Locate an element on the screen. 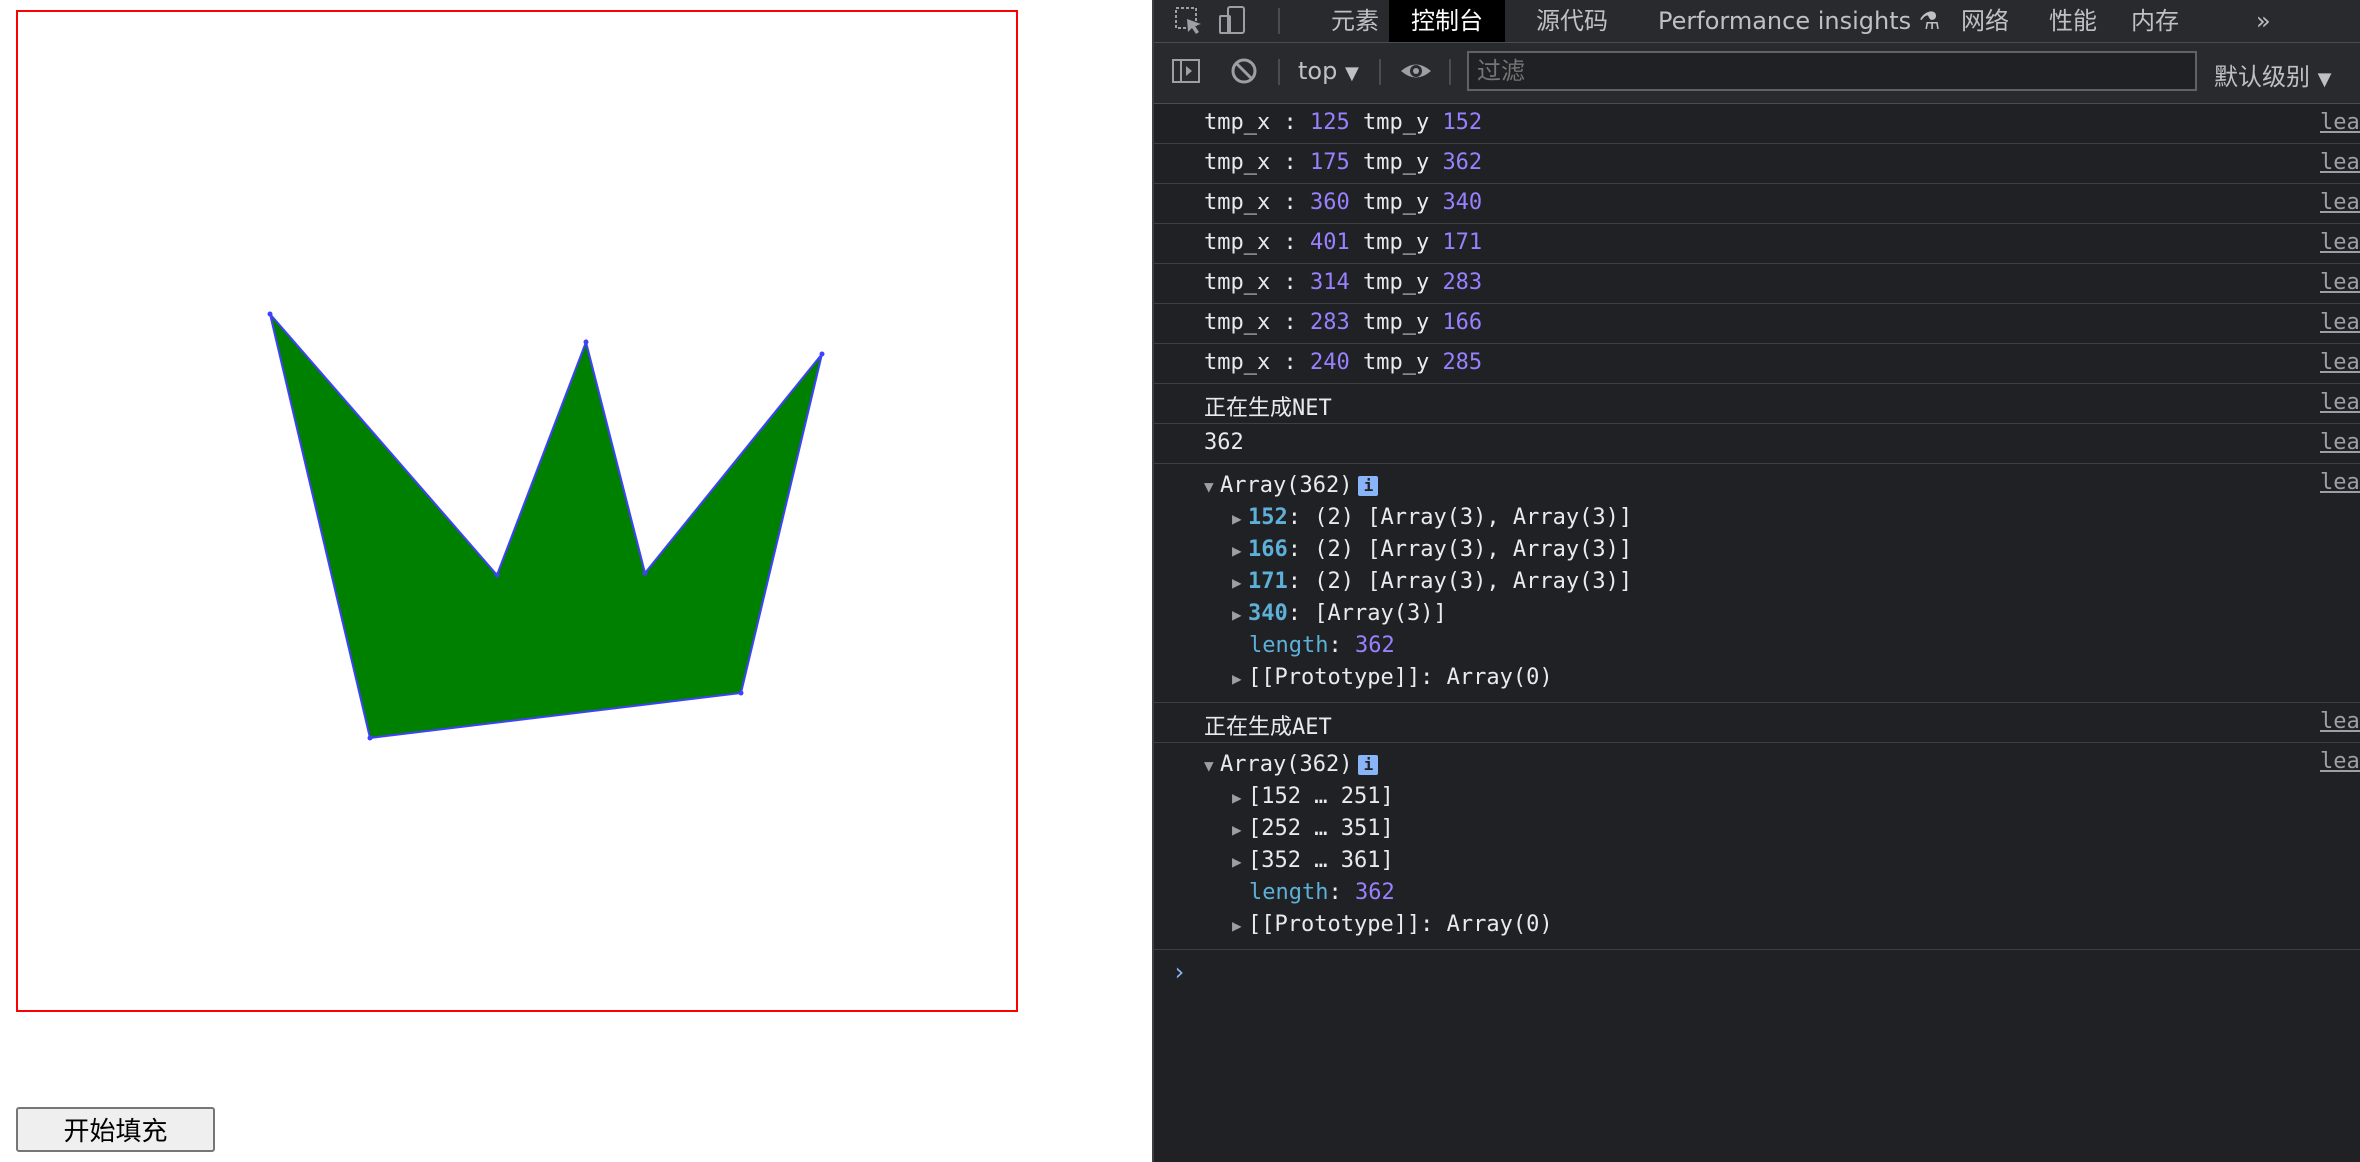  experiment-flask-icon: ⚗ is located at coordinates (1926, 21).